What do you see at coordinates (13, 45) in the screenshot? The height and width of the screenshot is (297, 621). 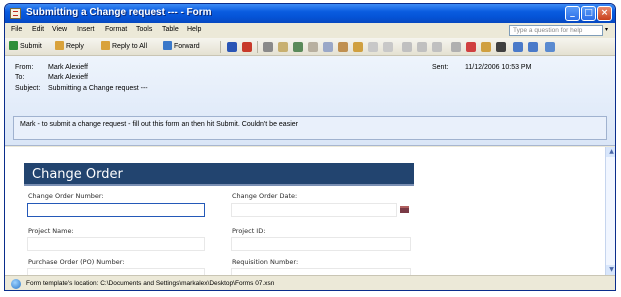 I see `submit-icon` at bounding box center [13, 45].